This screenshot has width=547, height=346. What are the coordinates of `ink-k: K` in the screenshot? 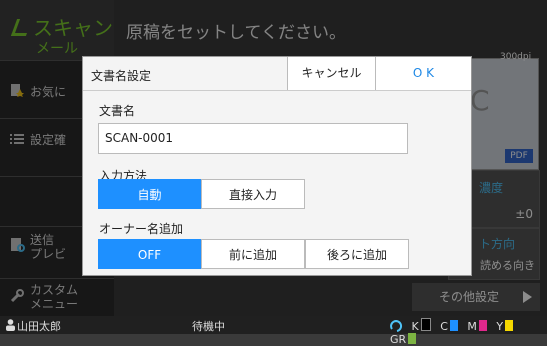 It's located at (421, 325).